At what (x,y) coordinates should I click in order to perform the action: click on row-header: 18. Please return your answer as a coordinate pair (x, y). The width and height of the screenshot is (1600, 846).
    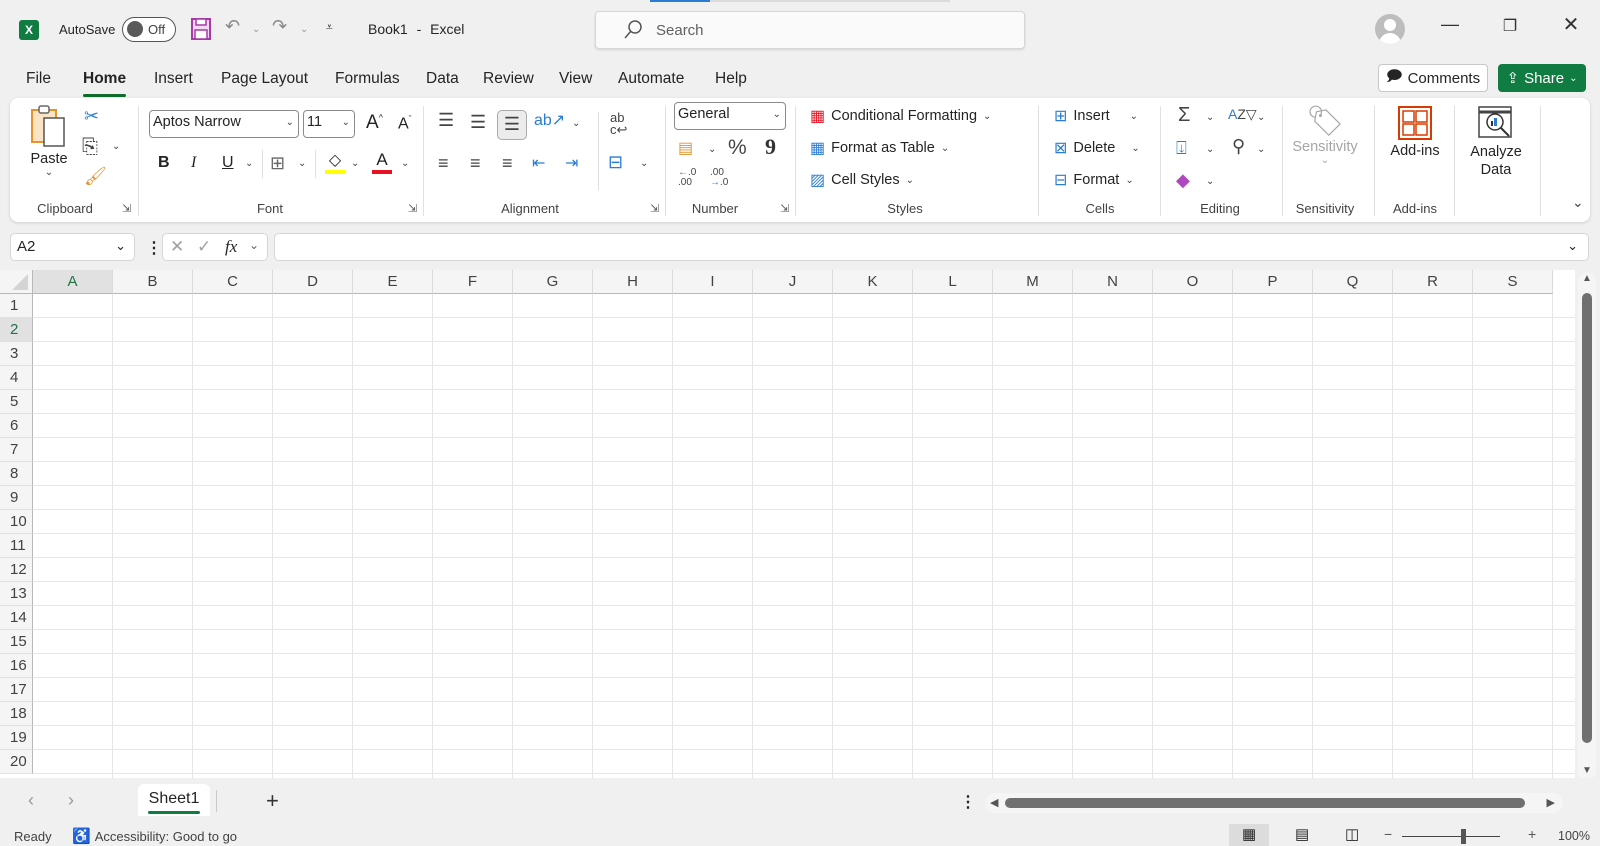
    Looking at the image, I should click on (16, 714).